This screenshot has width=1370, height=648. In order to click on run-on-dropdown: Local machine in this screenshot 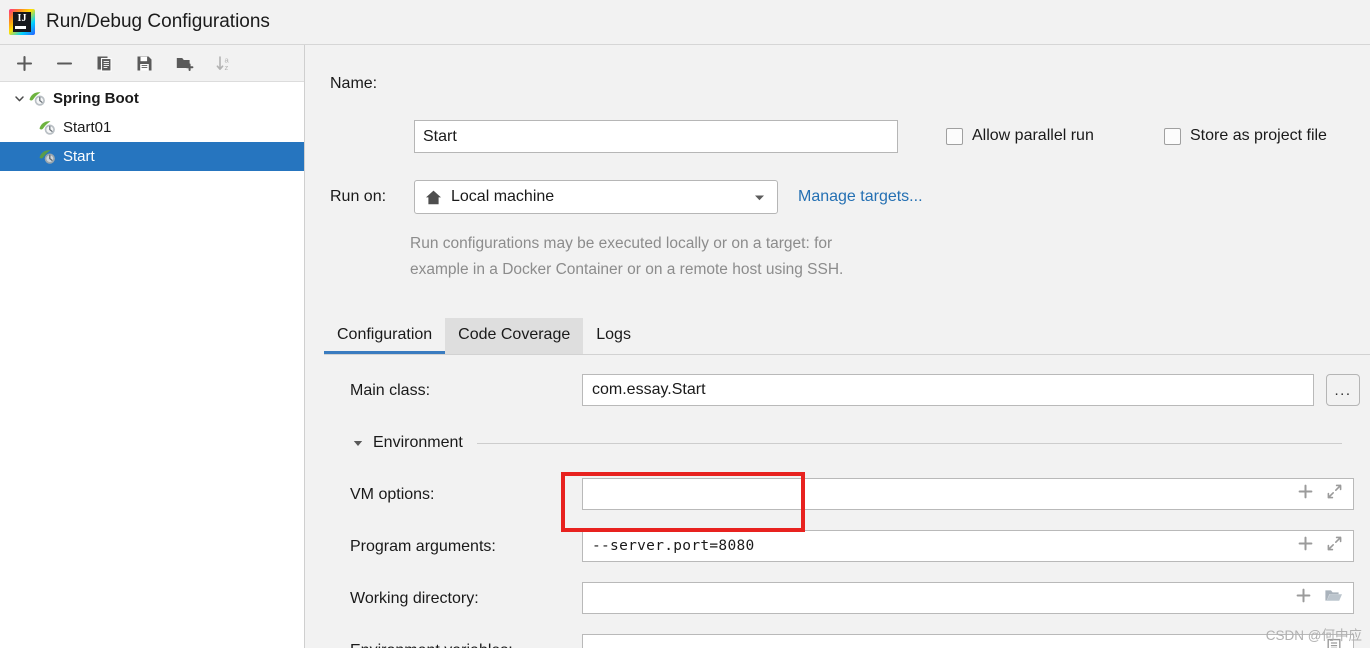, I will do `click(596, 197)`.